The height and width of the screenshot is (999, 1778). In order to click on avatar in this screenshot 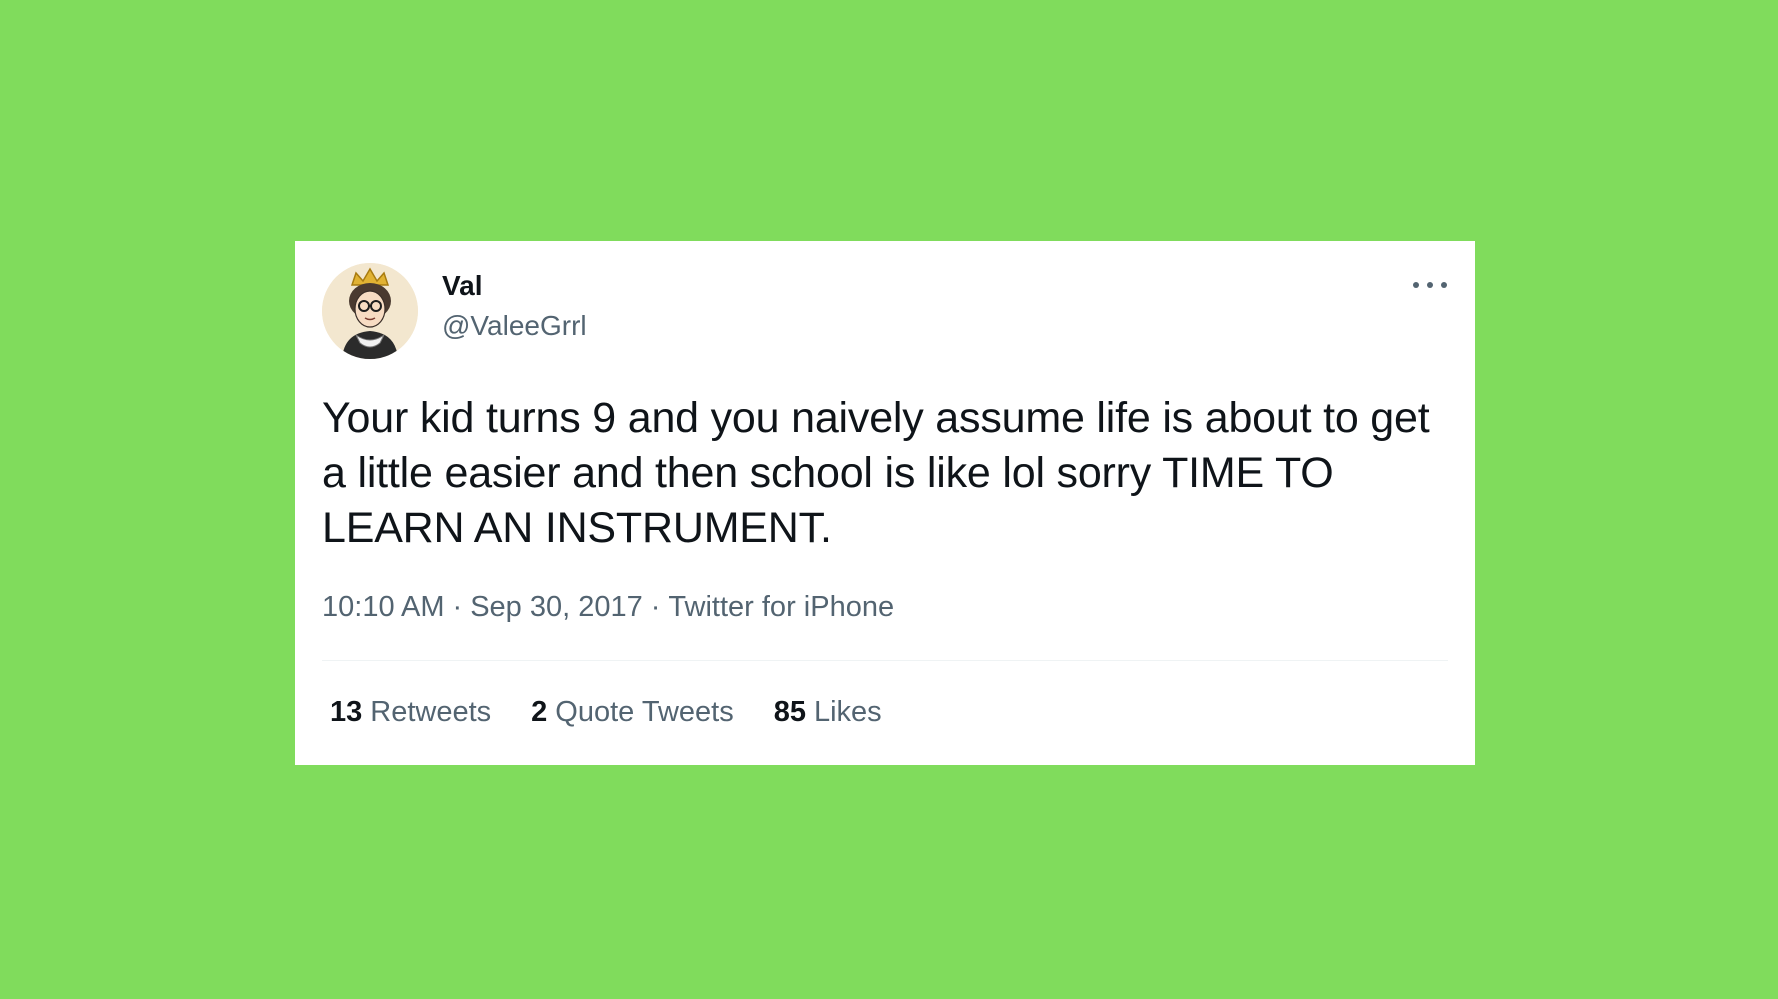, I will do `click(370, 311)`.